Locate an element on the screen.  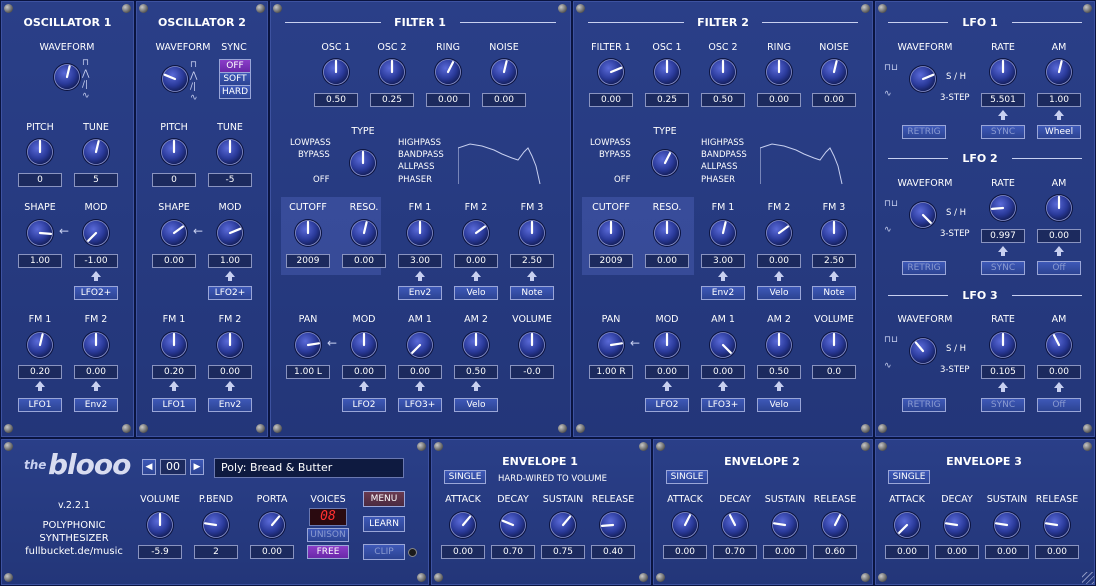
osc1-pitch-knob is located at coordinates (40, 152).